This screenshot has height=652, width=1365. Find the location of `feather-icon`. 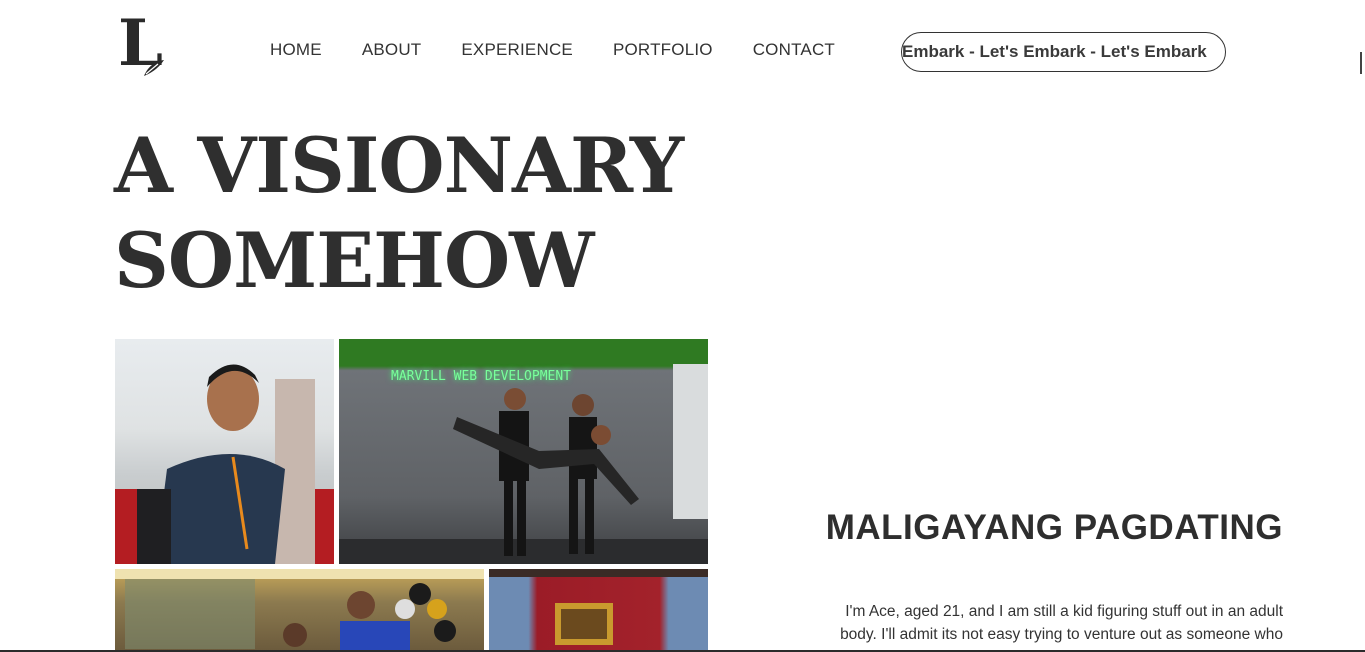

feather-icon is located at coordinates (154, 68).